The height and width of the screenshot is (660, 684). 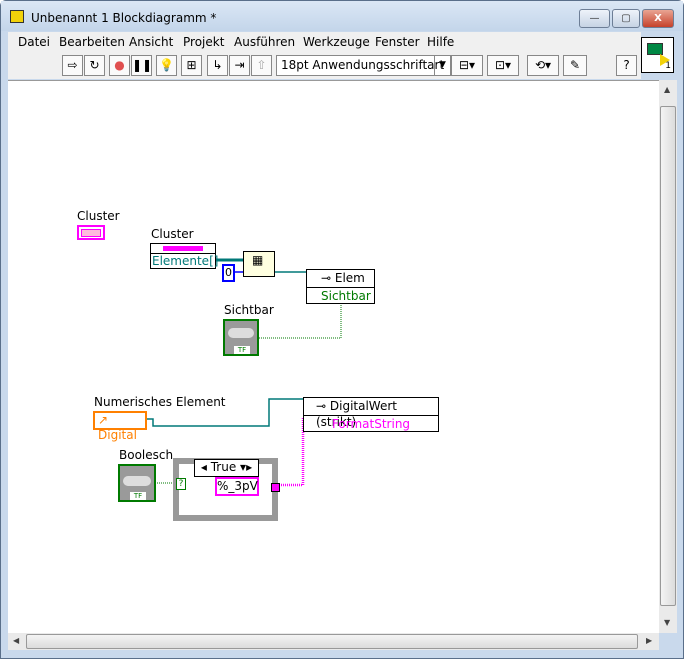 I want to click on elem-class: ⊸ Elem, so click(x=343, y=278).